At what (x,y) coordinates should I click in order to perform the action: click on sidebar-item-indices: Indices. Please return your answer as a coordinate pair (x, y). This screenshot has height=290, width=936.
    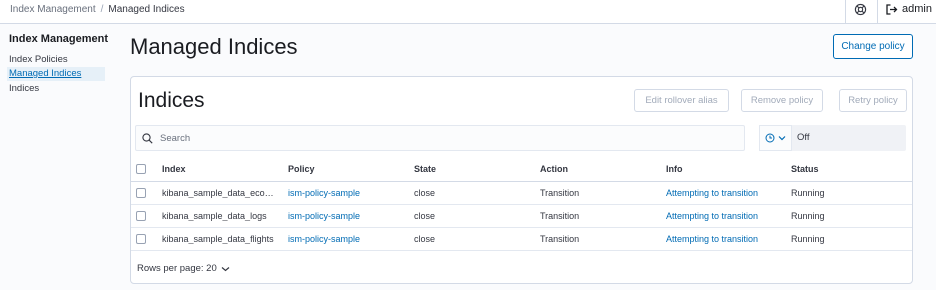
    Looking at the image, I should click on (56, 89).